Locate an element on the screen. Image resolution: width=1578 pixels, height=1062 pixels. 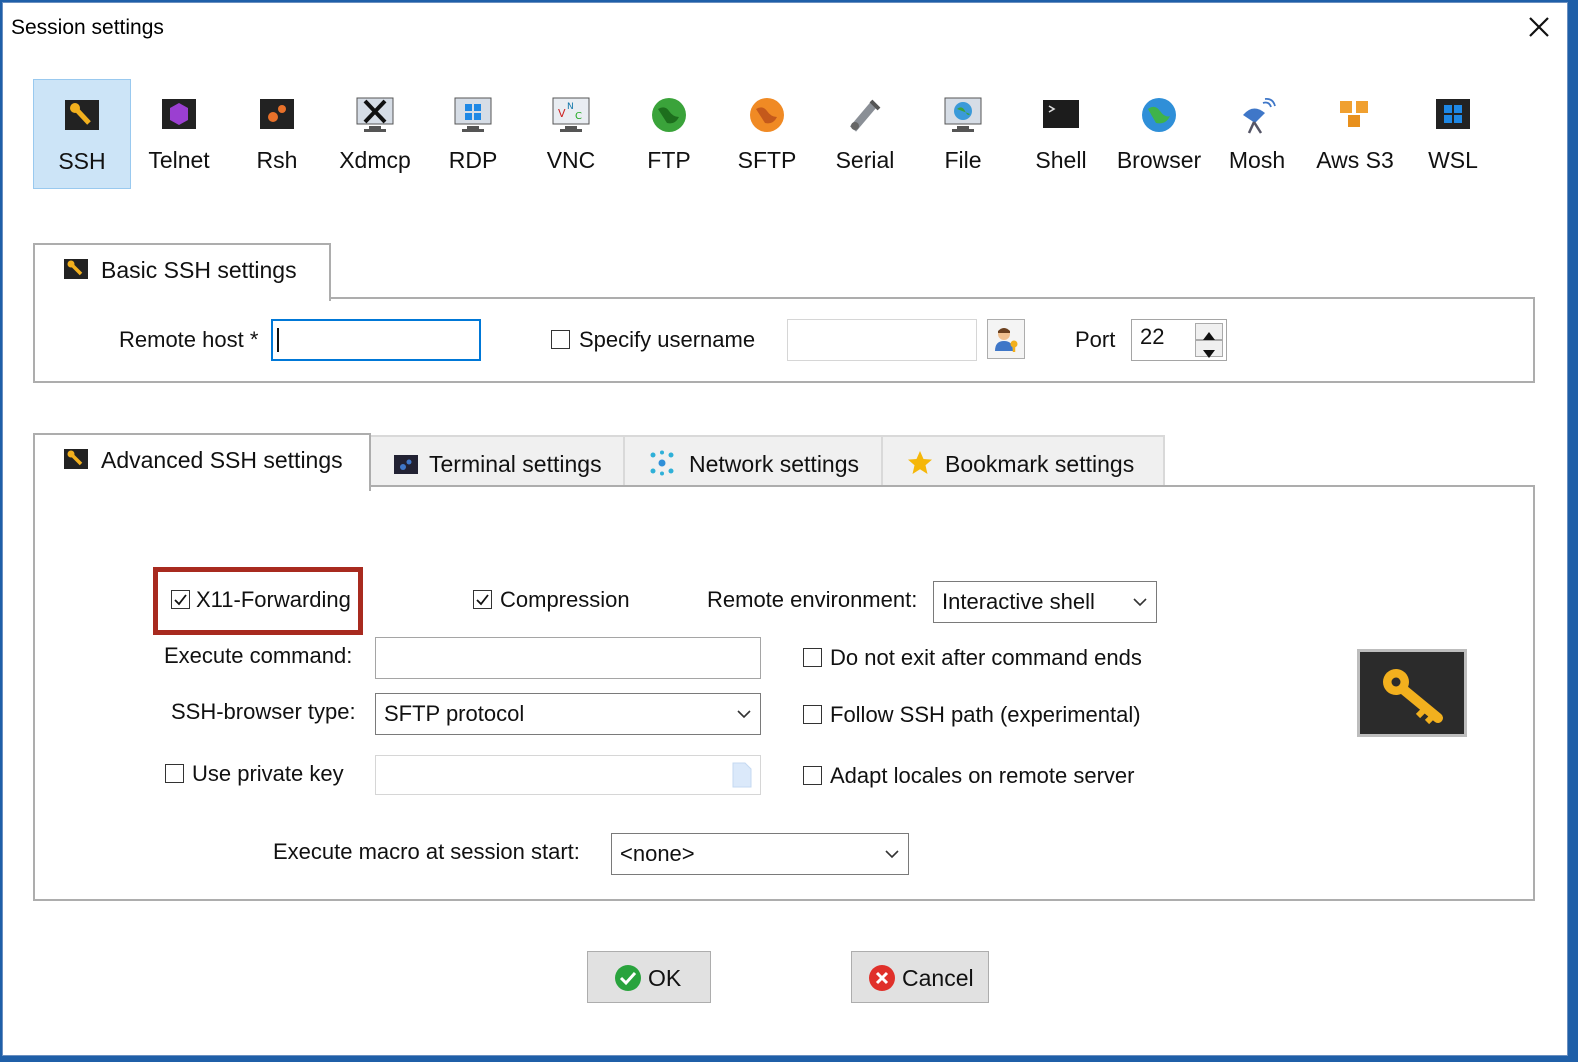
check-circle-icon is located at coordinates (628, 978).